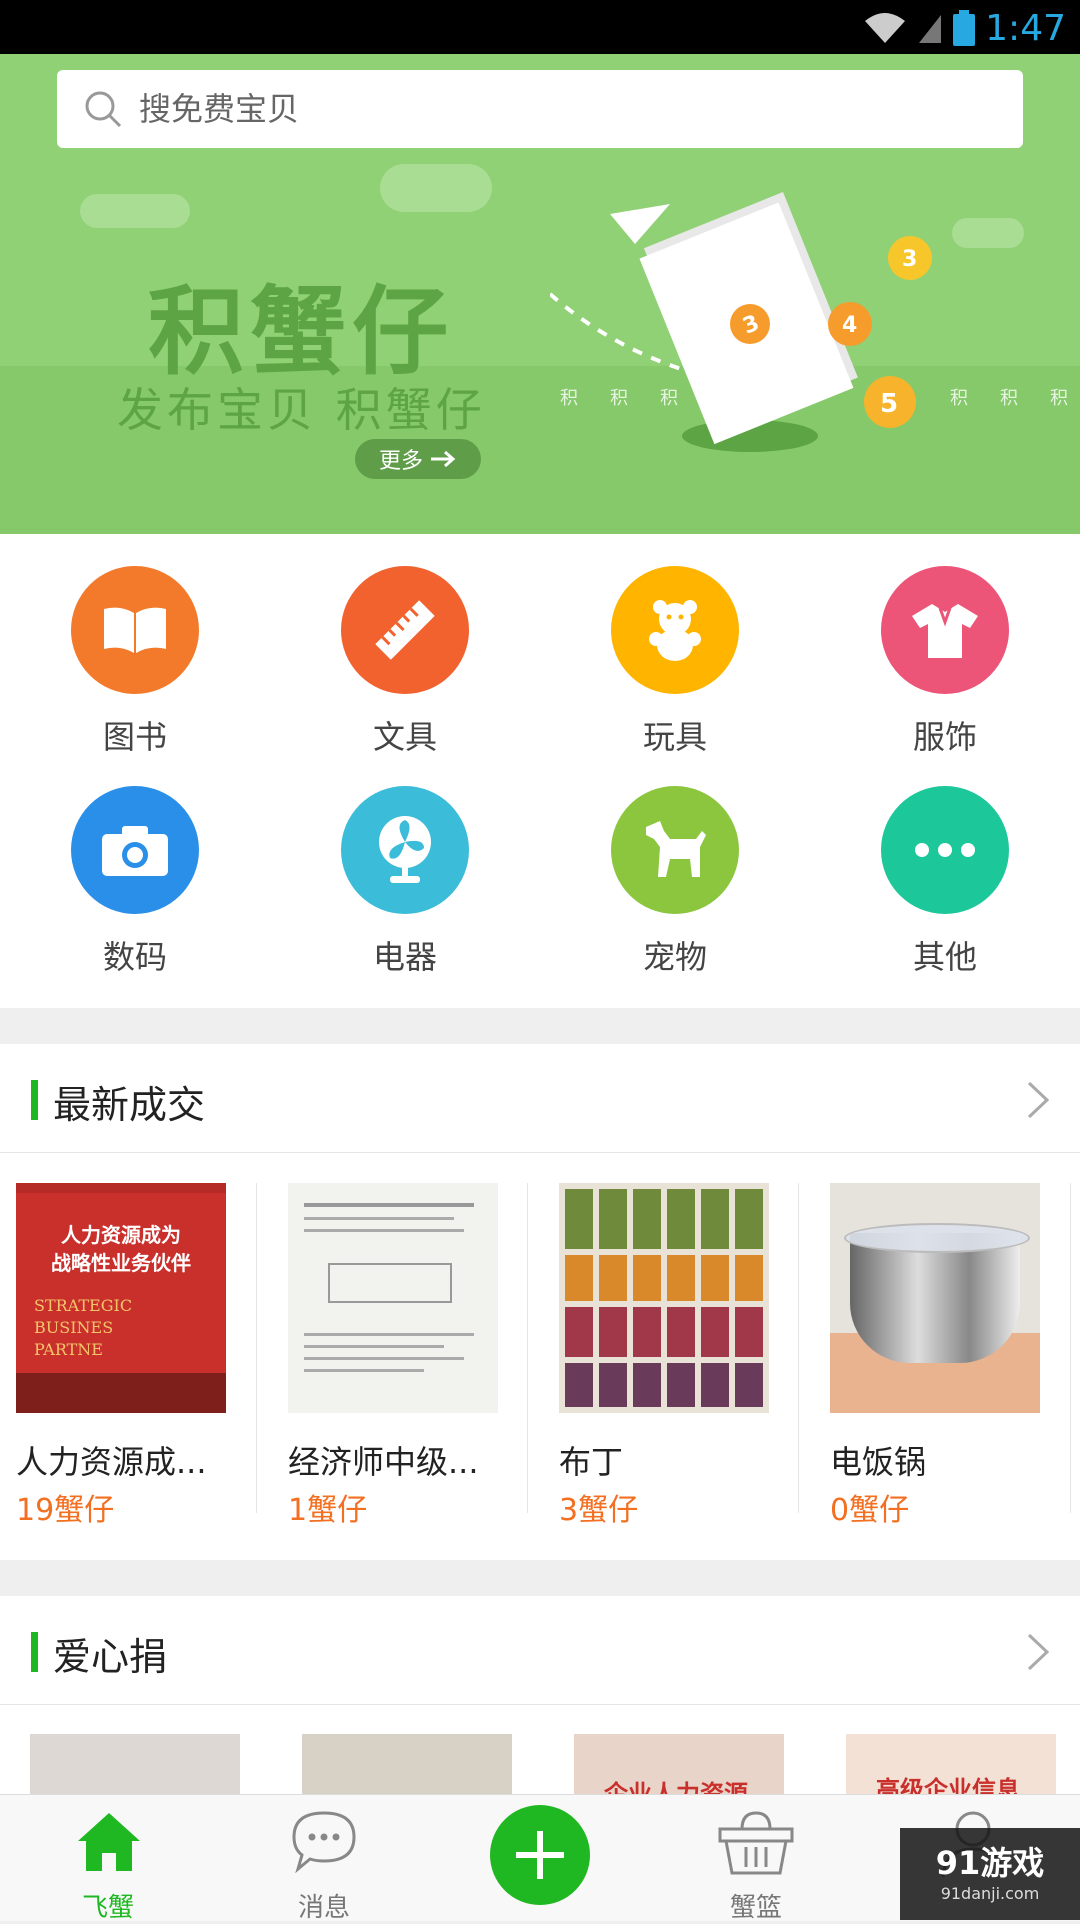 Image resolution: width=1080 pixels, height=1924 pixels. Describe the element at coordinates (675, 630) in the screenshot. I see `teddy-bear-icon` at that location.